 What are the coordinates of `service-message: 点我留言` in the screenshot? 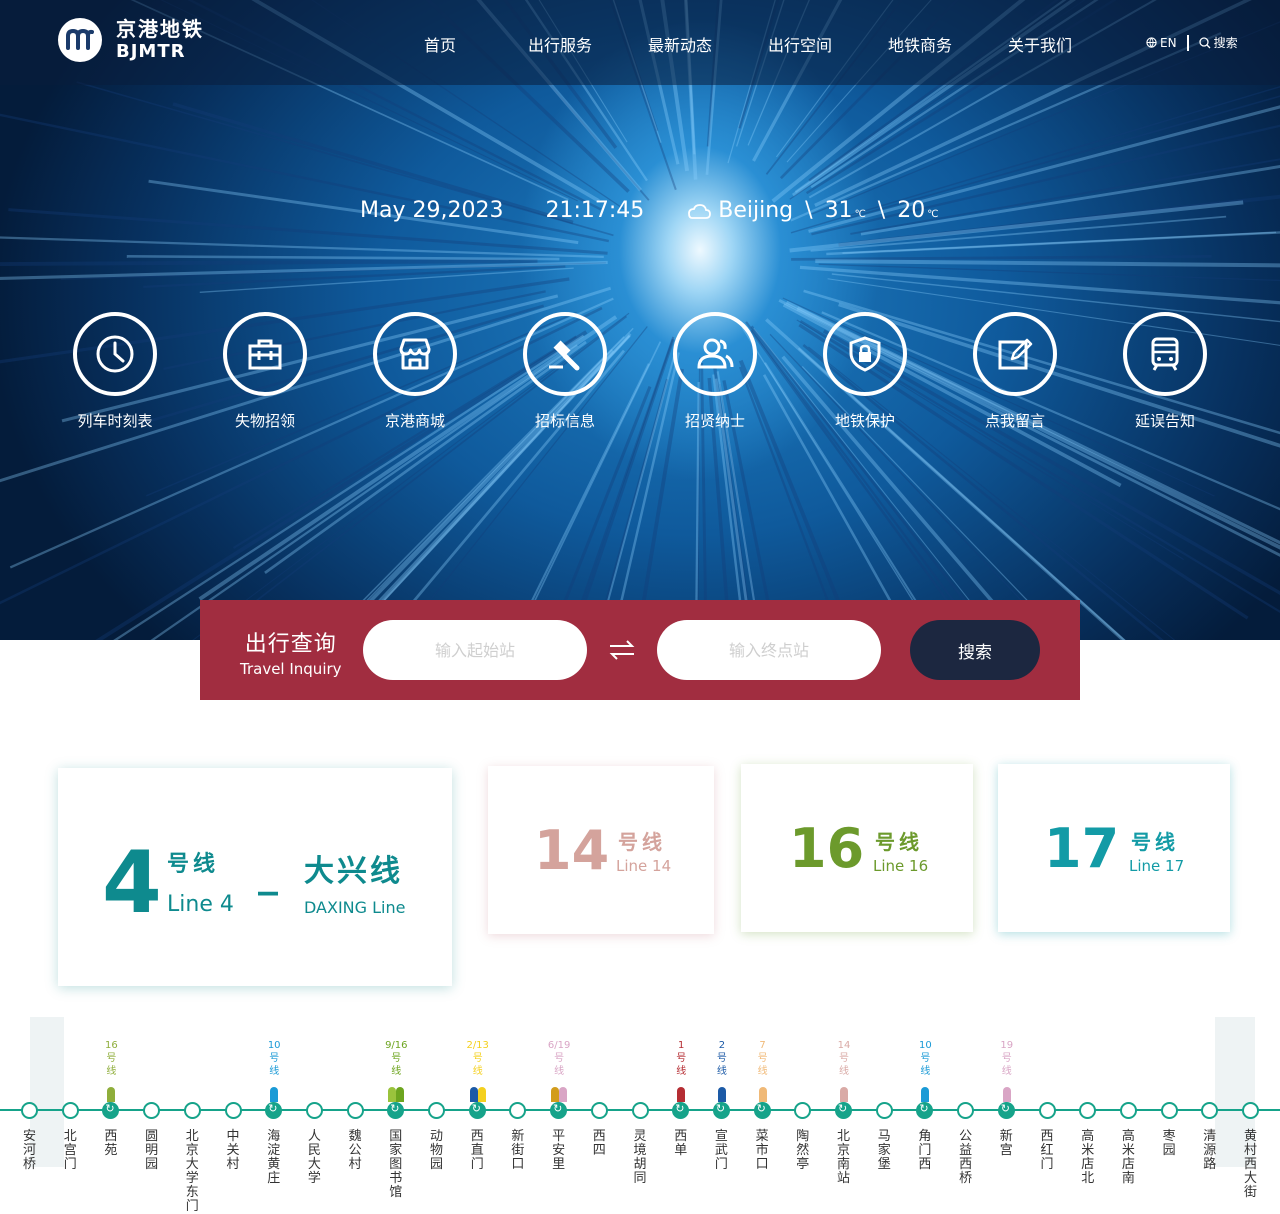 It's located at (1015, 371).